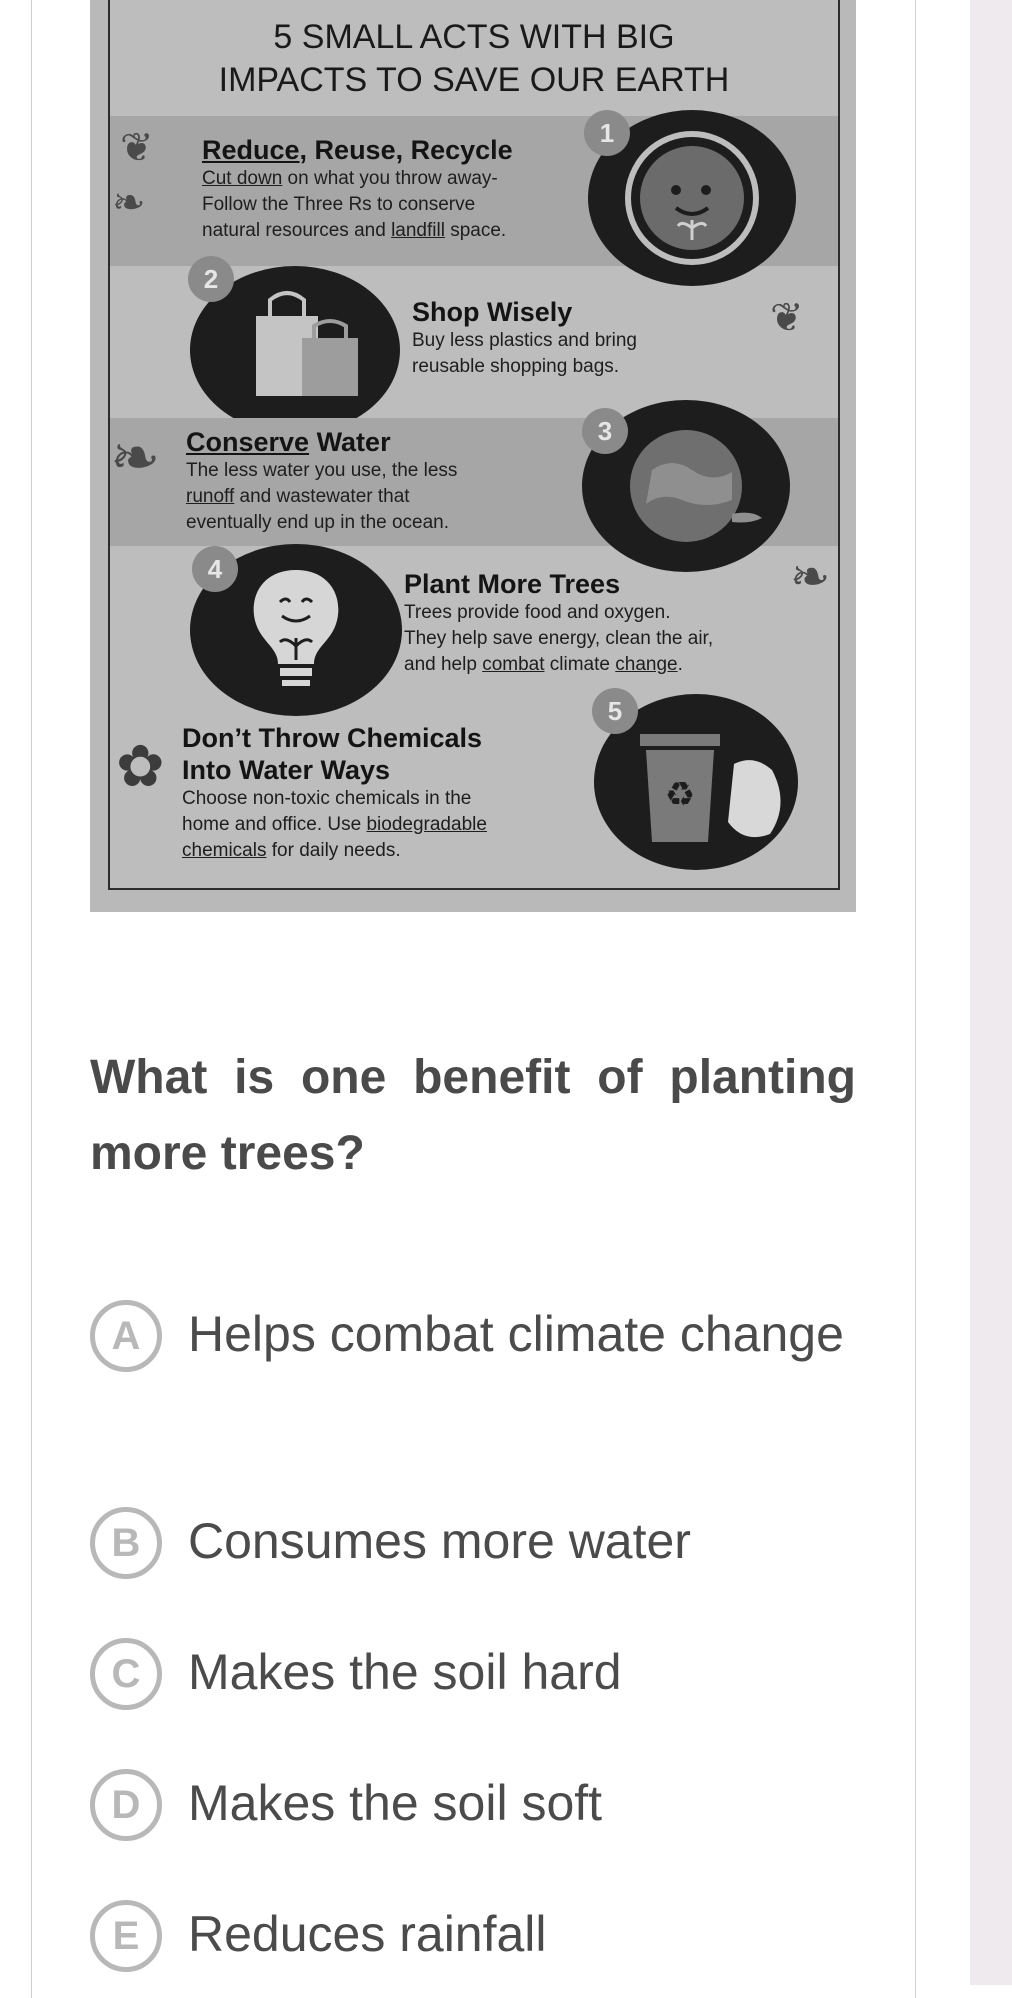  I want to click on act-1-line-1-rest: on what you throw away-, so click(390, 178).